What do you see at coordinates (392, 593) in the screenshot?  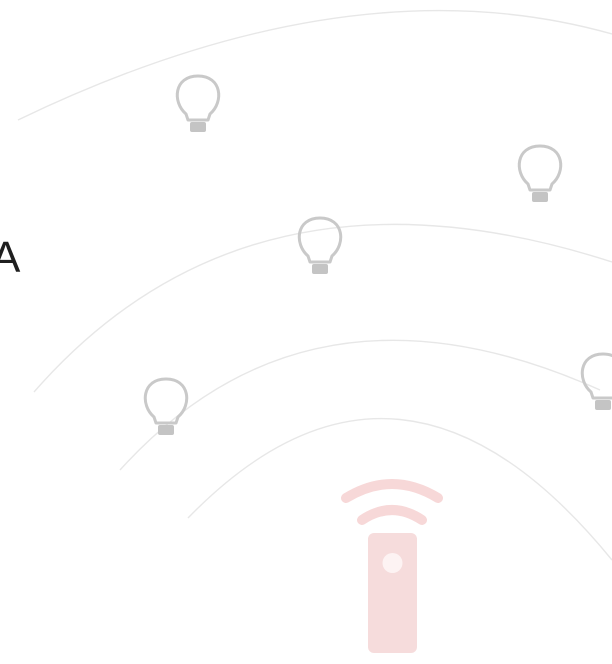 I see `remote-body` at bounding box center [392, 593].